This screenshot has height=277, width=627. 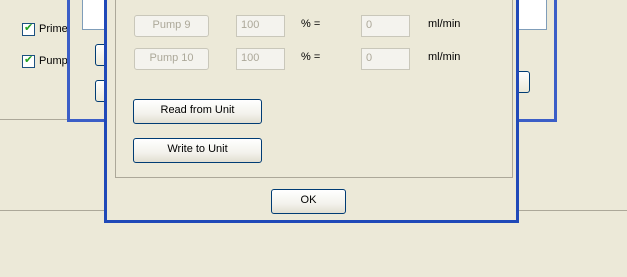 I want to click on pump-9-button: Pump 9, so click(x=171, y=26).